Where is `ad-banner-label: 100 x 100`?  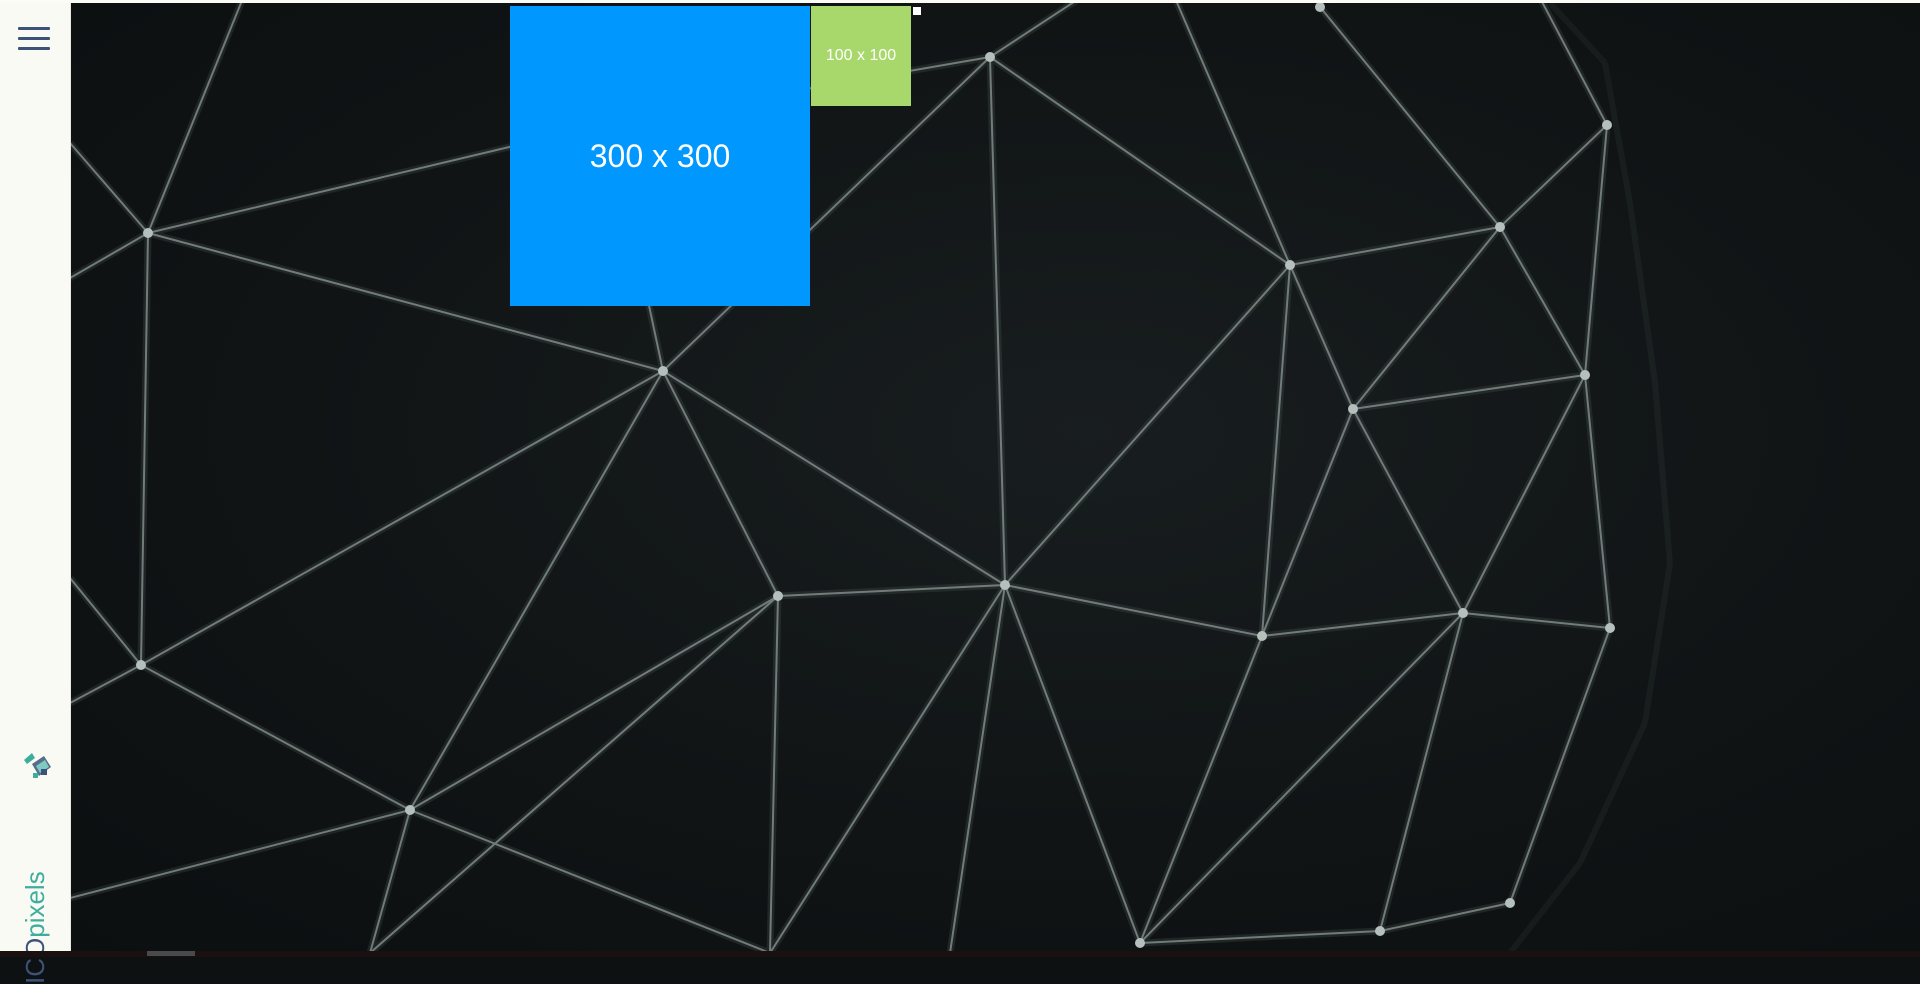
ad-banner-label: 100 x 100 is located at coordinates (861, 55).